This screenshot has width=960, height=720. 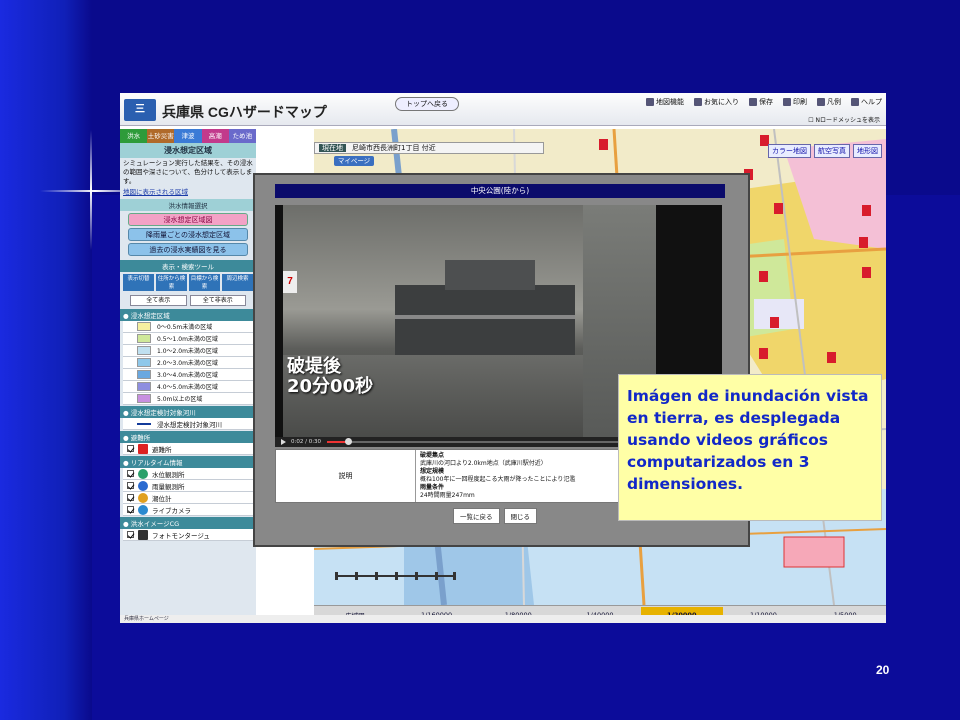 What do you see at coordinates (188, 523) in the screenshot?
I see `cg-header: ● 洪水イメージCG` at bounding box center [188, 523].